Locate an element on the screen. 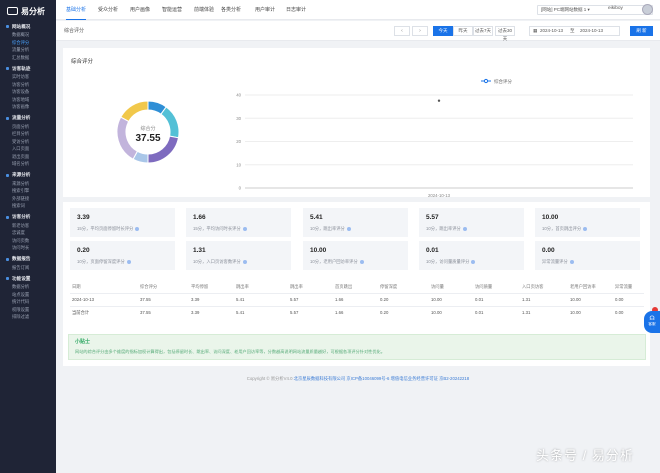  sidebar-item: 退出页面 is located at coordinates (28, 157).